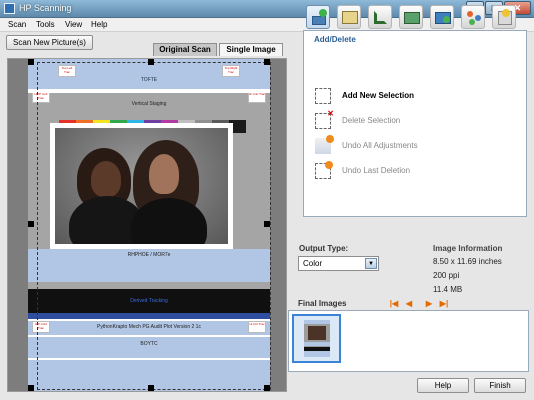  I want to click on add-selection-icon, so click(323, 96).